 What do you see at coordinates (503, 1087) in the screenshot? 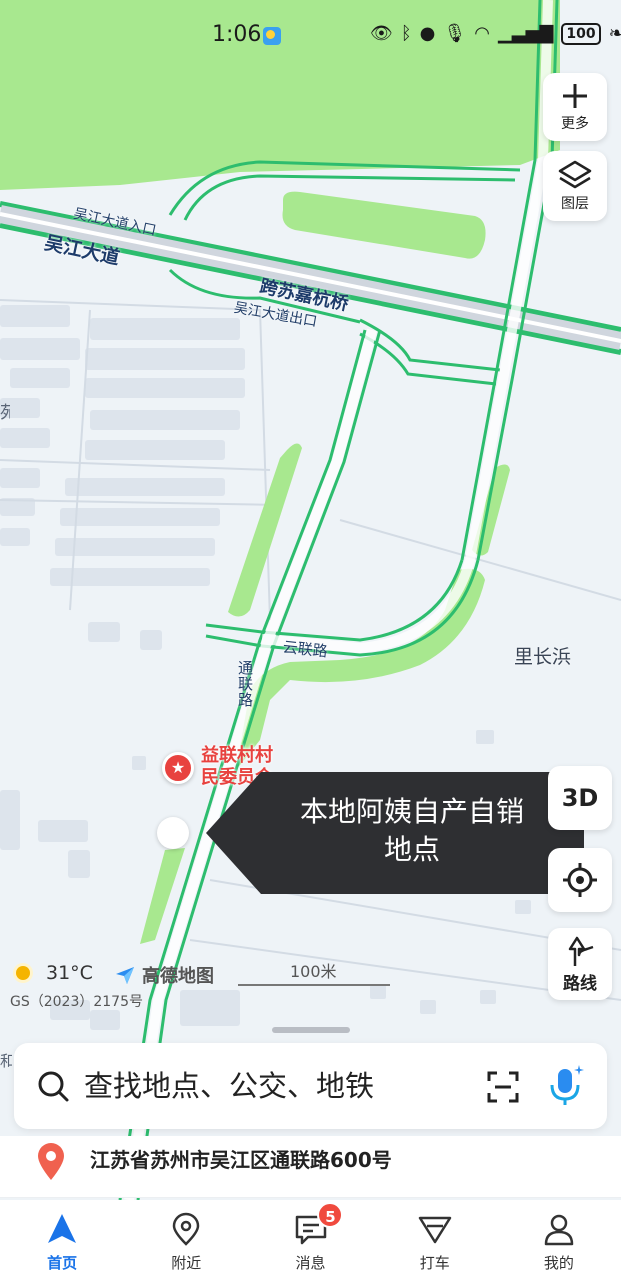
I see `scan-icon` at bounding box center [503, 1087].